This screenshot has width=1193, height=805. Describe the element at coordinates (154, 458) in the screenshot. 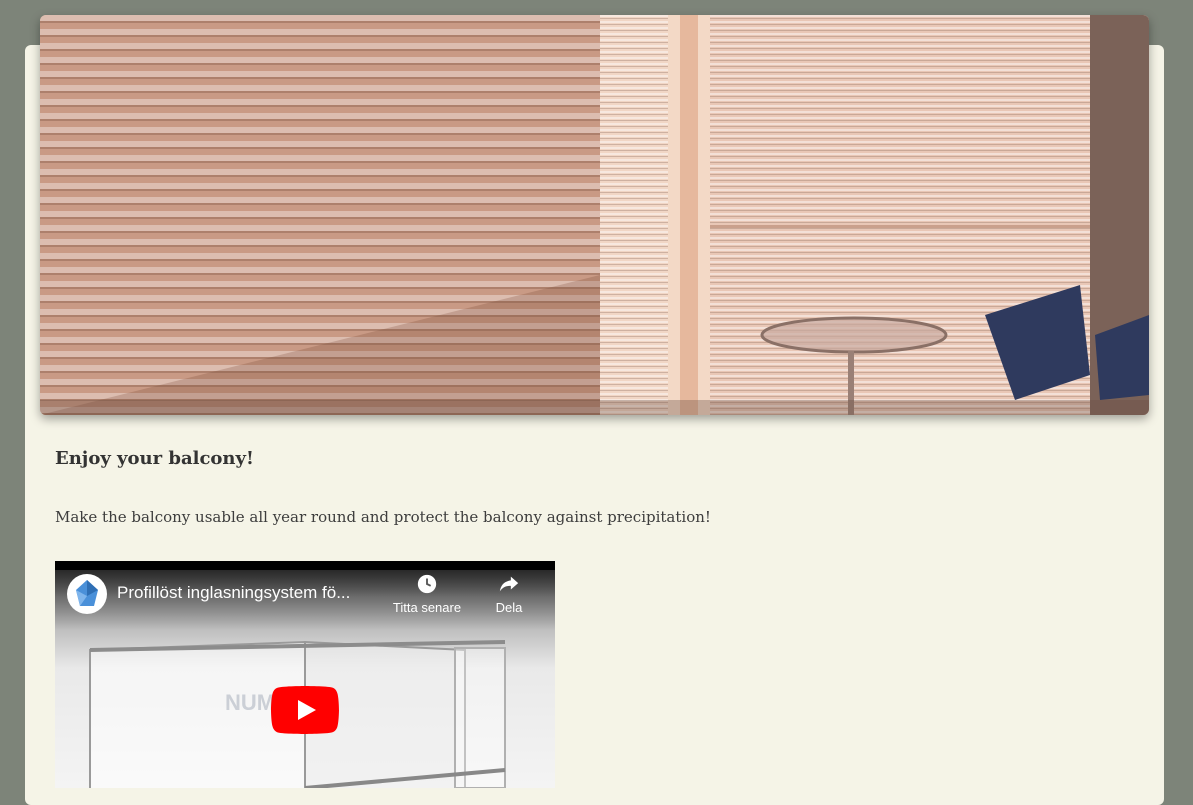

I see `section-heading: Enjoy your balcony!` at that location.